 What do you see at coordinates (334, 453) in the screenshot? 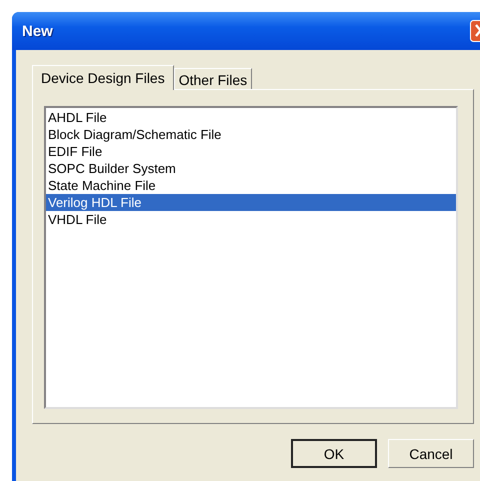
I see `dialog-button: OK` at bounding box center [334, 453].